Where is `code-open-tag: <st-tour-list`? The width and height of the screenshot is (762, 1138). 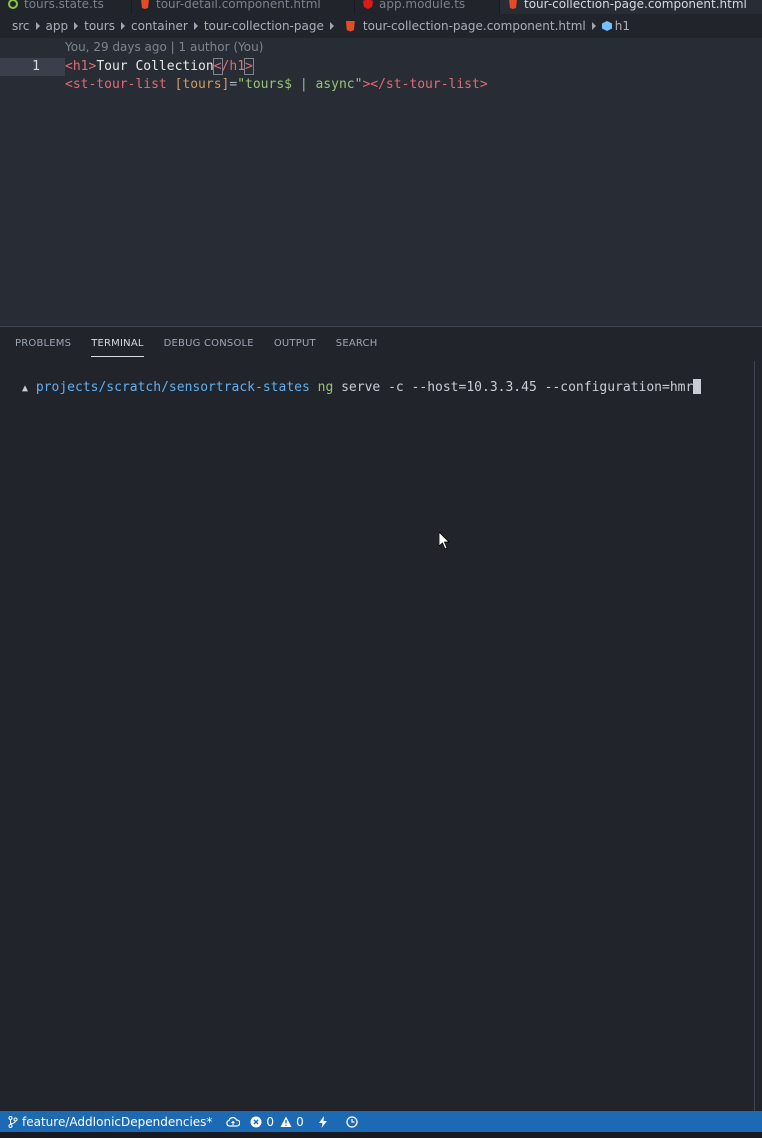 code-open-tag: <st-tour-list is located at coordinates (116, 84).